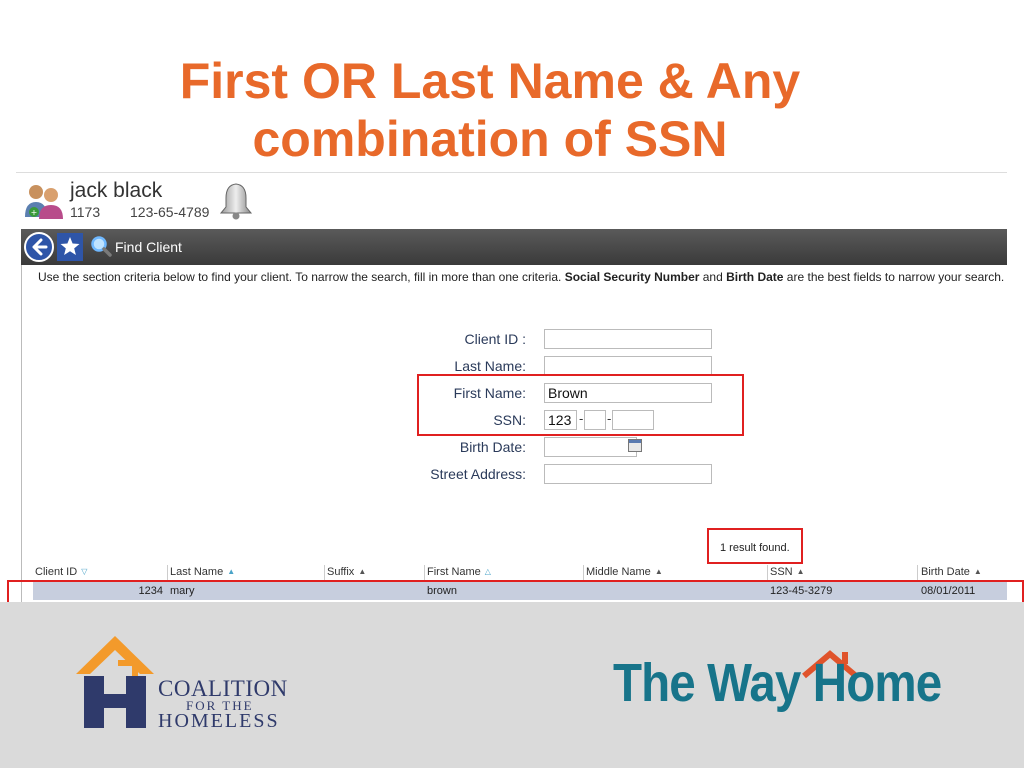 This screenshot has width=1024, height=768. What do you see at coordinates (101, 246) in the screenshot?
I see `magnifier-icon` at bounding box center [101, 246].